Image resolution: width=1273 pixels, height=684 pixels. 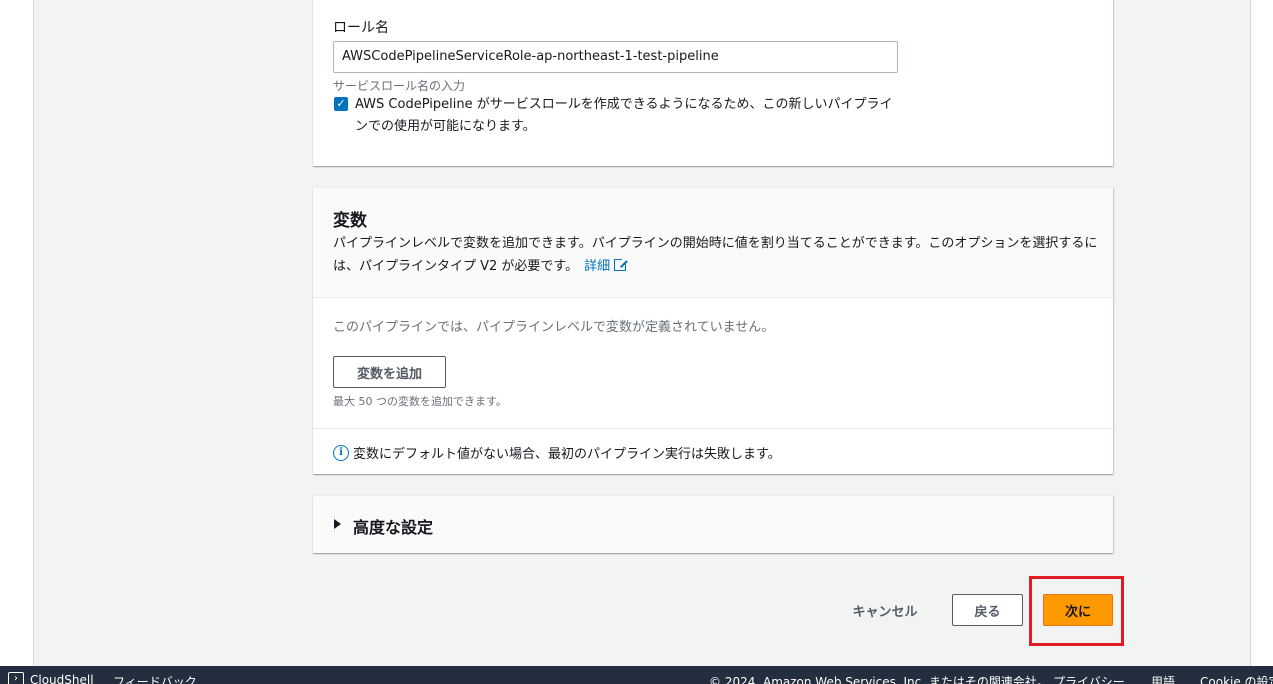 What do you see at coordinates (62, 678) in the screenshot?
I see `cloudshell-link: CloudShell` at bounding box center [62, 678].